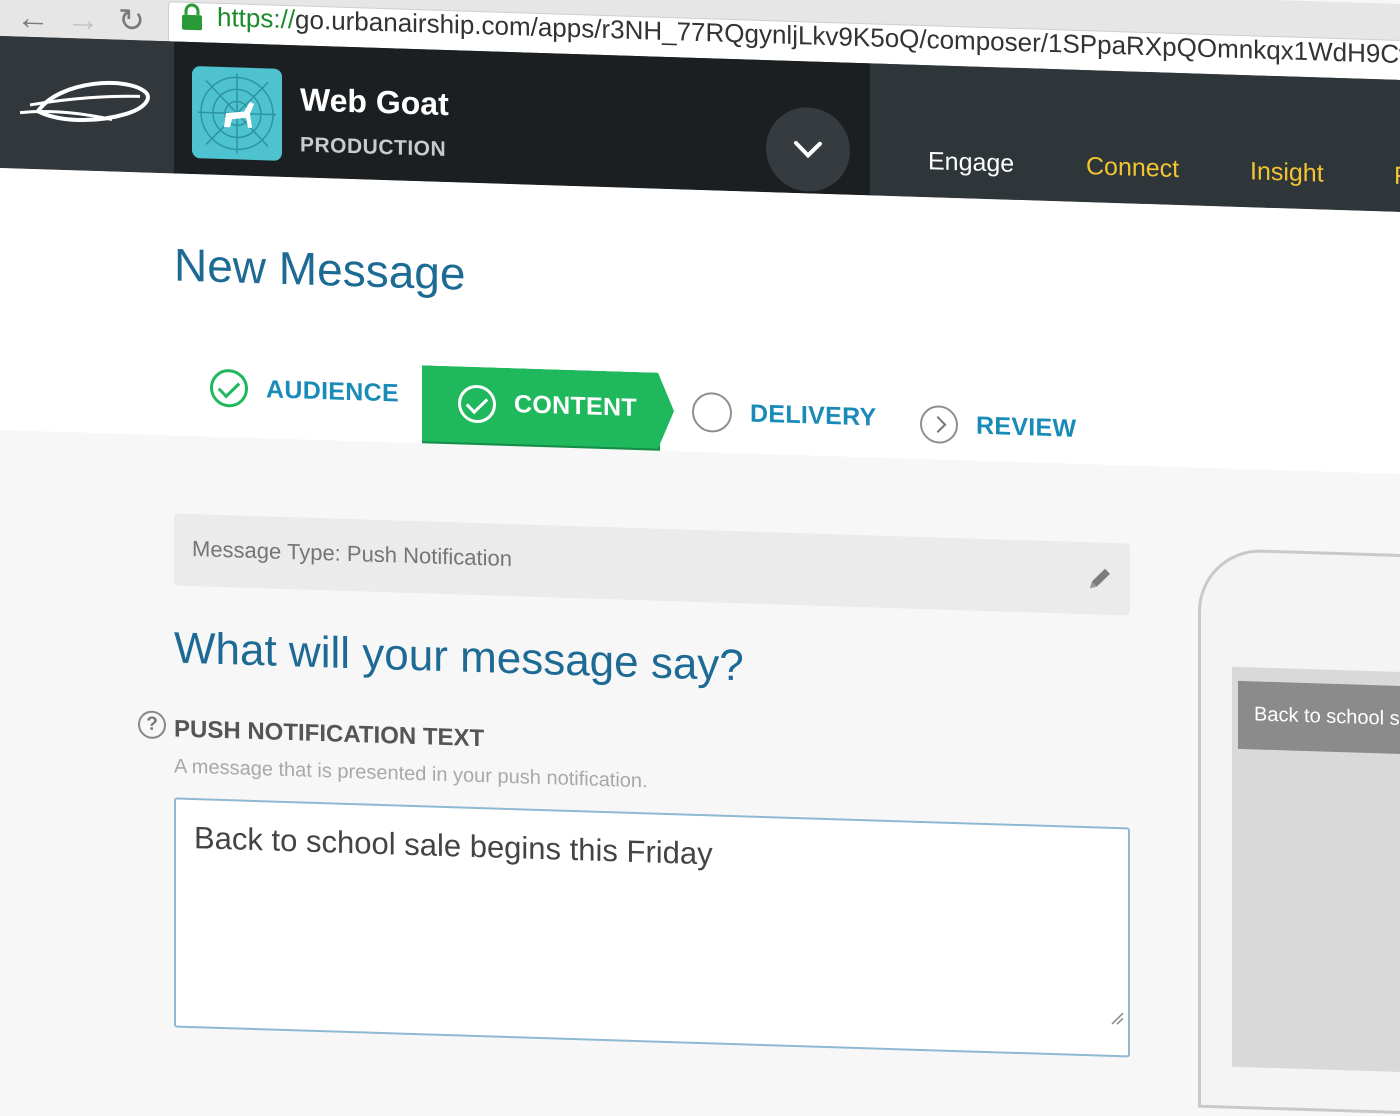 The width and height of the screenshot is (1400, 1116). What do you see at coordinates (131, 20) in the screenshot?
I see `reload-icon: ↻` at bounding box center [131, 20].